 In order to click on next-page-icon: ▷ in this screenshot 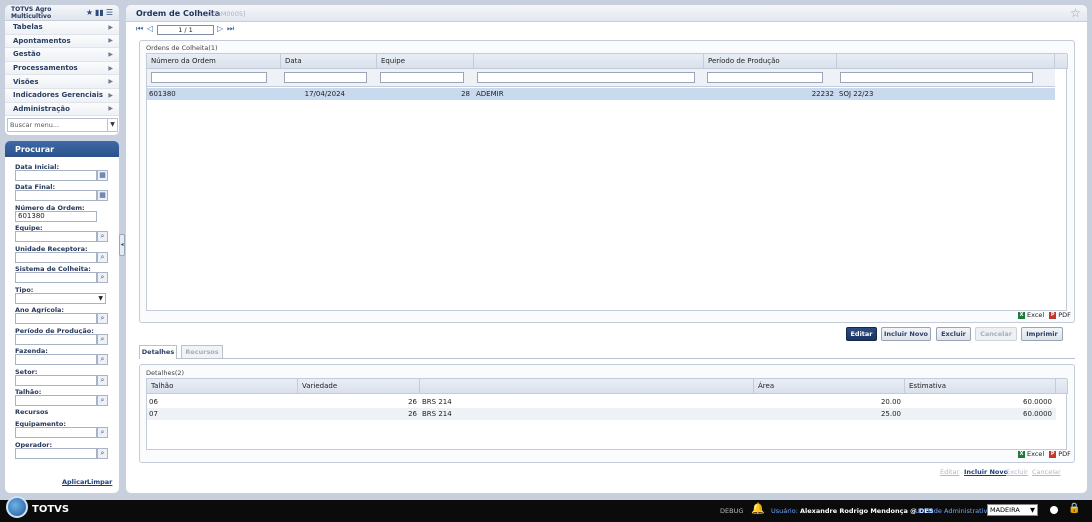, I will do `click(220, 28)`.